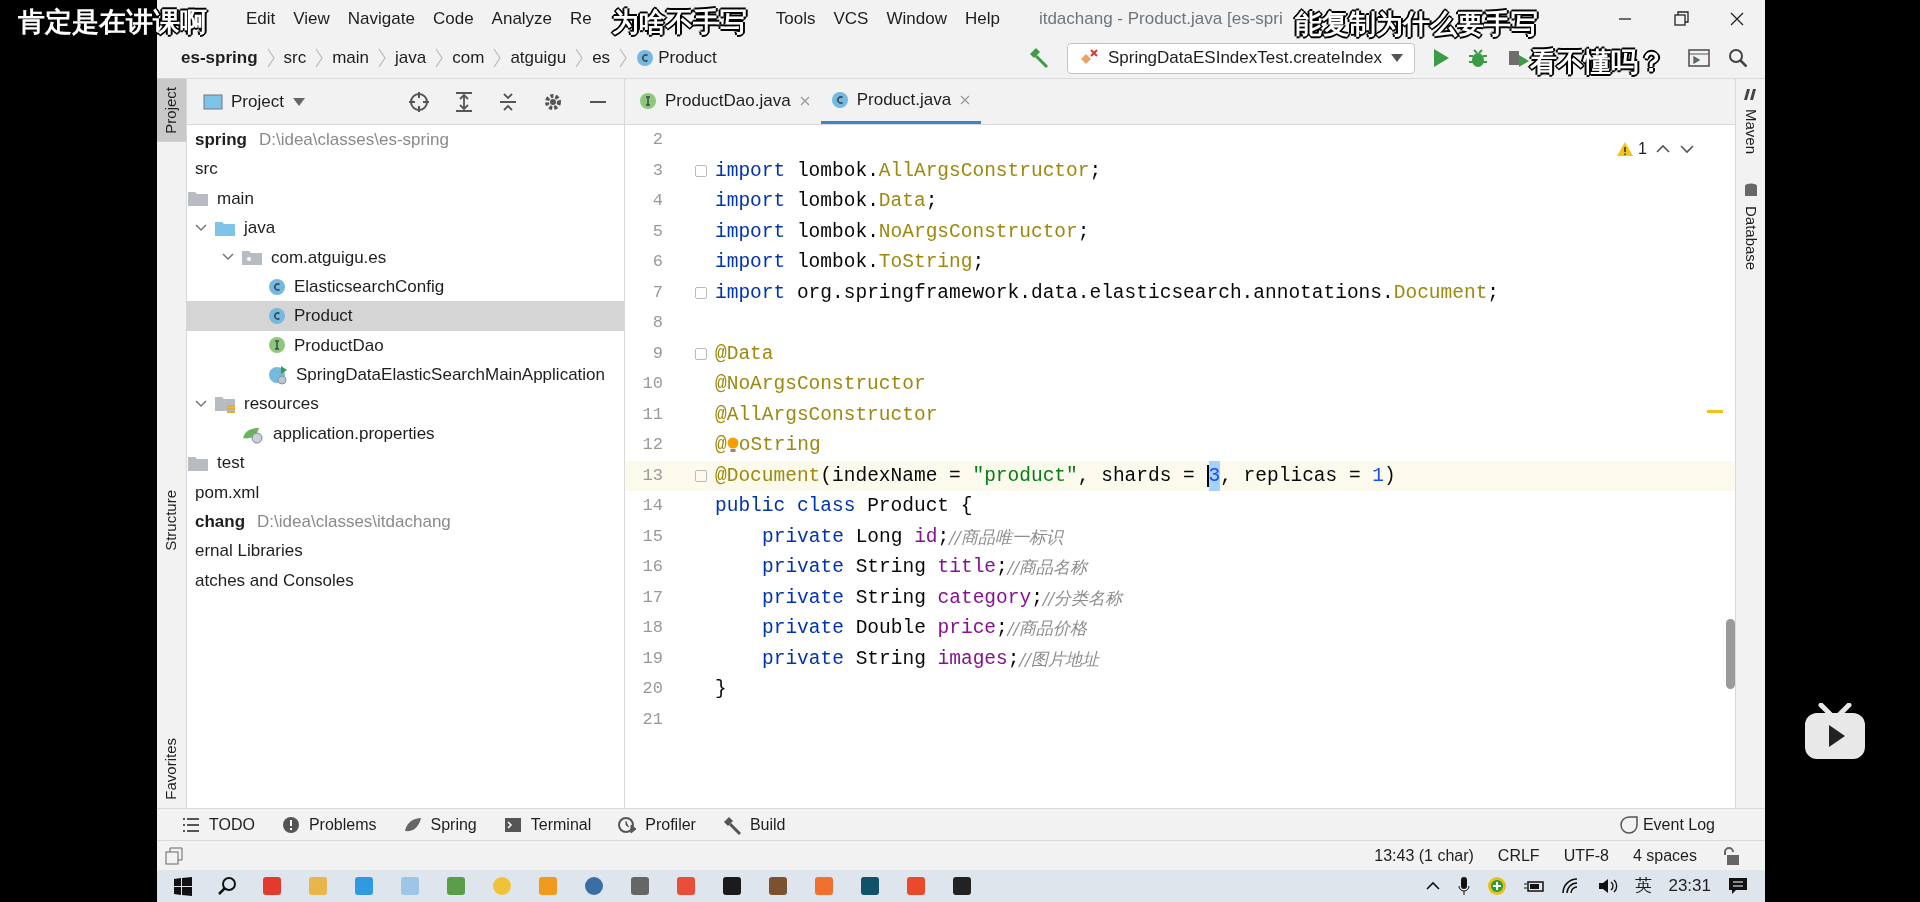 The height and width of the screenshot is (902, 1920). What do you see at coordinates (648, 101) in the screenshot?
I see `interface-icon` at bounding box center [648, 101].